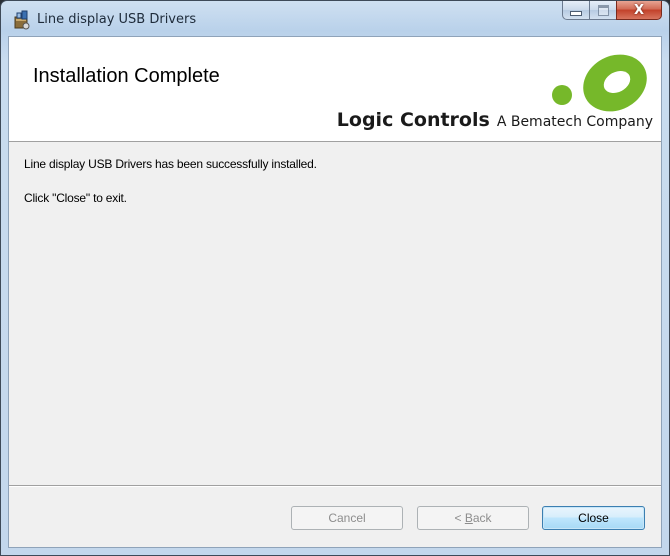 The height and width of the screenshot is (556, 670). I want to click on window-title: Line display USB Drivers, so click(117, 19).